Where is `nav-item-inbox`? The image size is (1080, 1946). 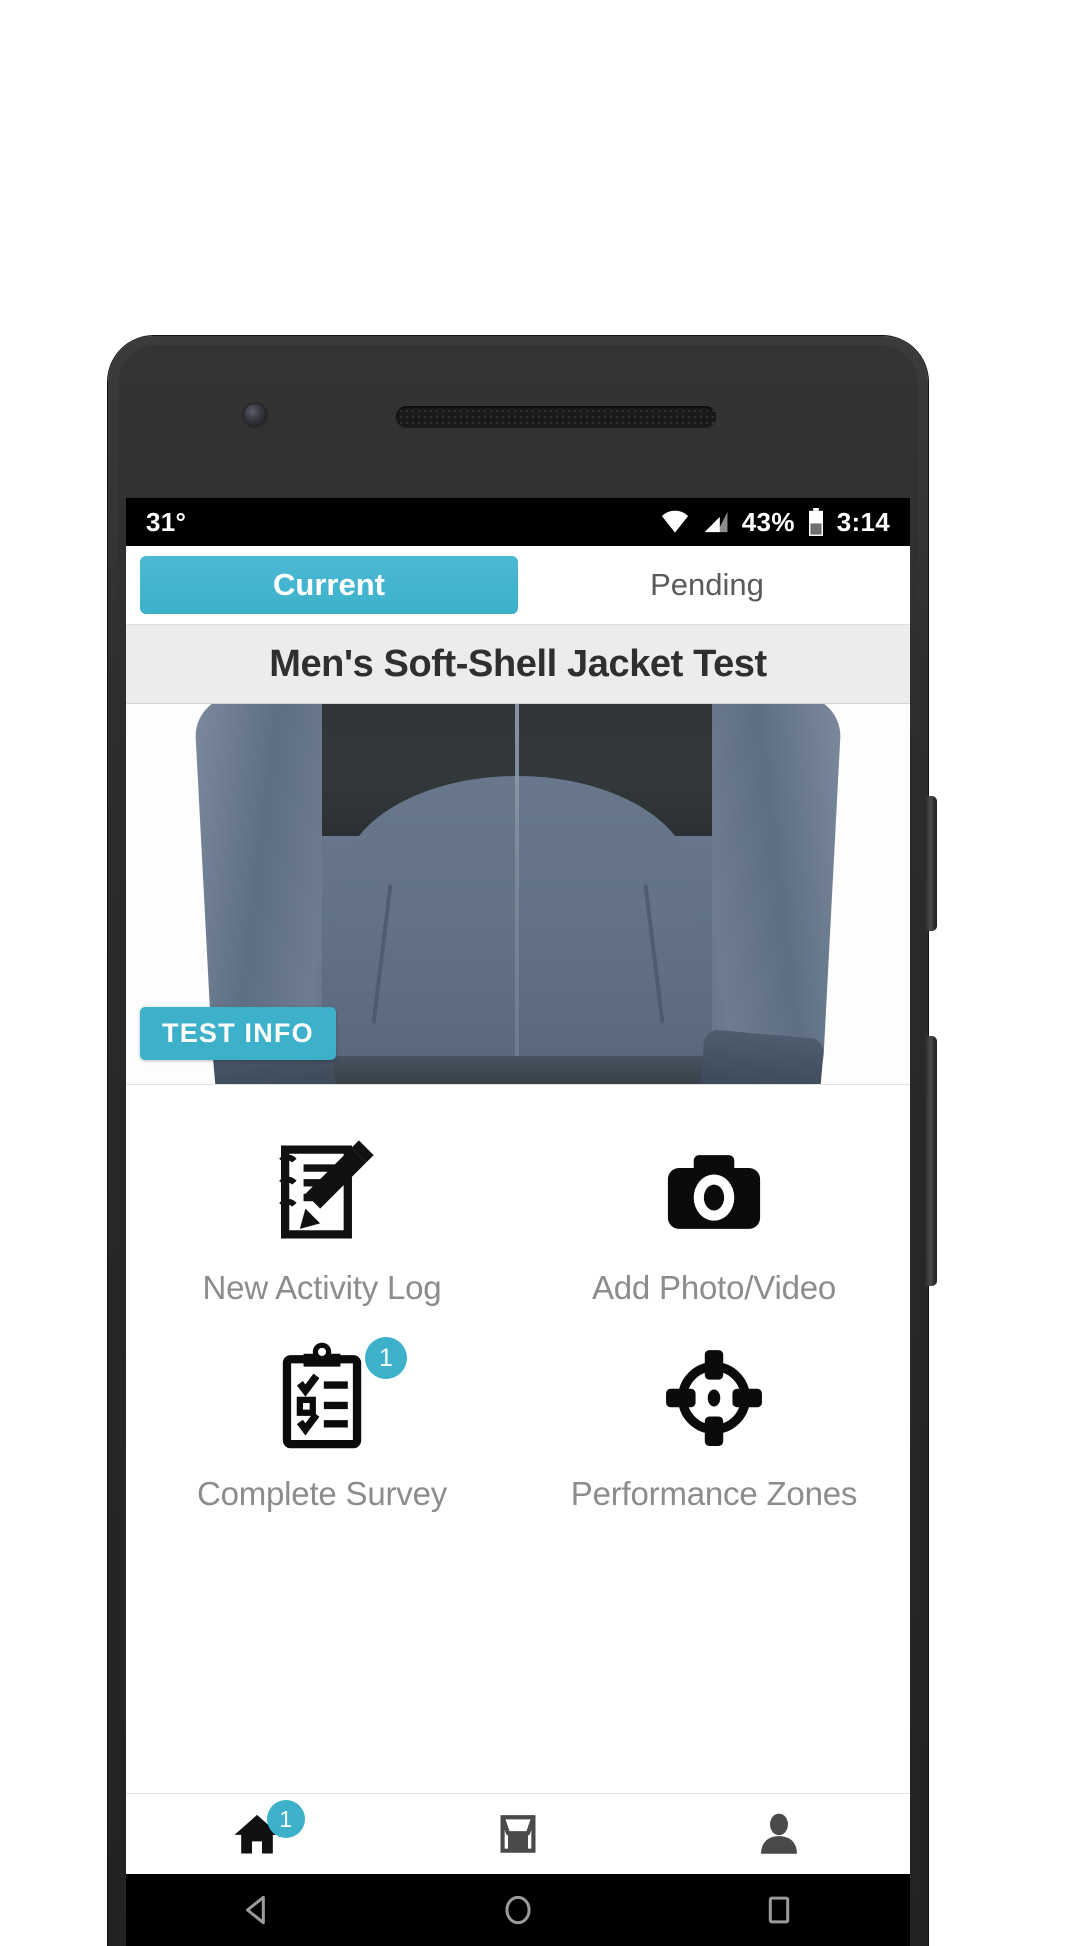 nav-item-inbox is located at coordinates (517, 1834).